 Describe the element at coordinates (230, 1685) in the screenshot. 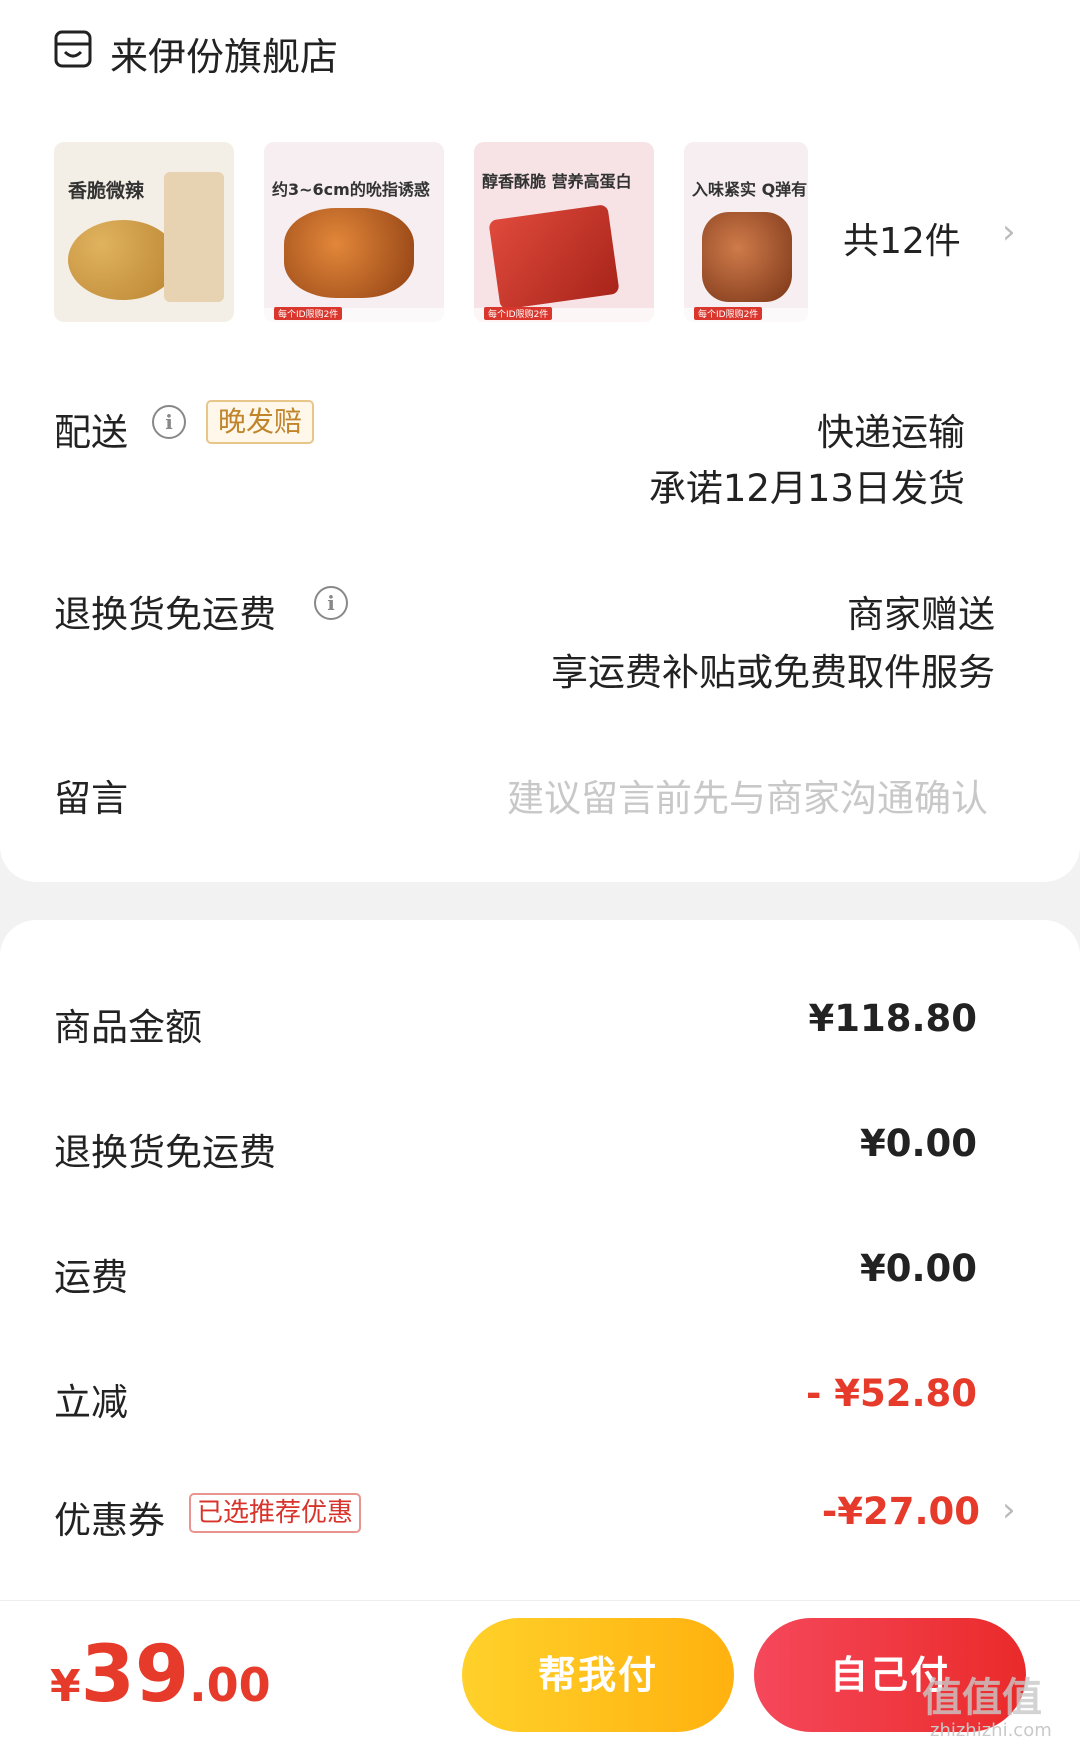

I see `total-decimal: .00` at that location.